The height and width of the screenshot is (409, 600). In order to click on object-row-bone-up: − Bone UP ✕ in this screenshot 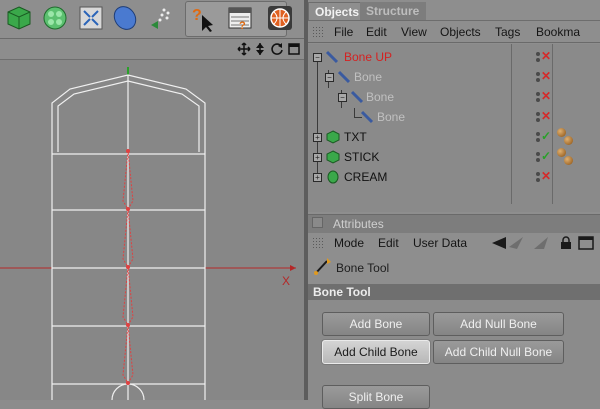, I will do `click(454, 57)`.